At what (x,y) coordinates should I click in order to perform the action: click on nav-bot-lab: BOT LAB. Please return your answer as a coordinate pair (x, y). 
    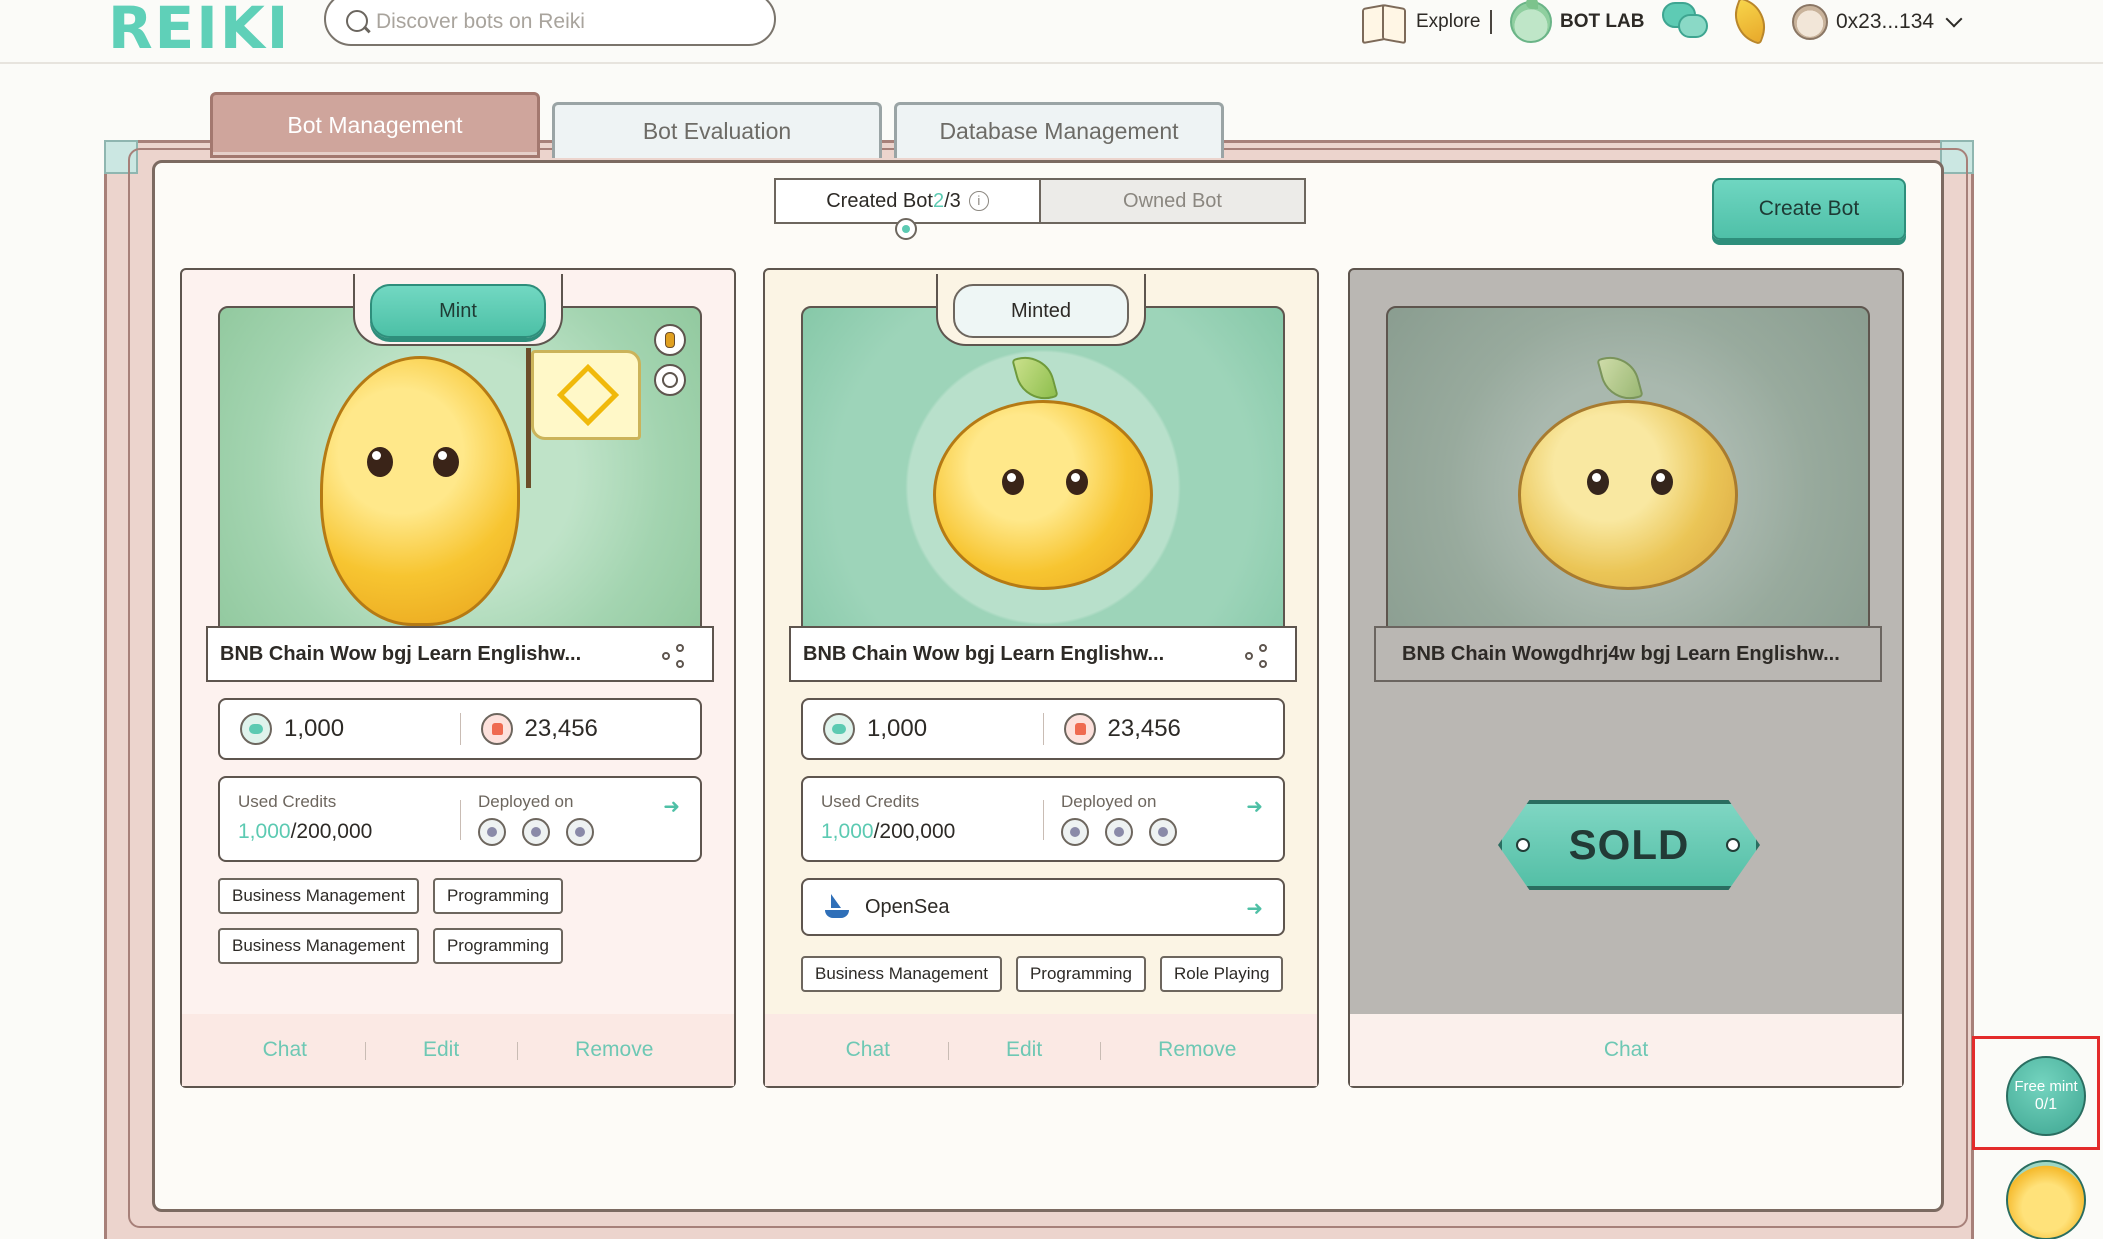
    Looking at the image, I should click on (1577, 22).